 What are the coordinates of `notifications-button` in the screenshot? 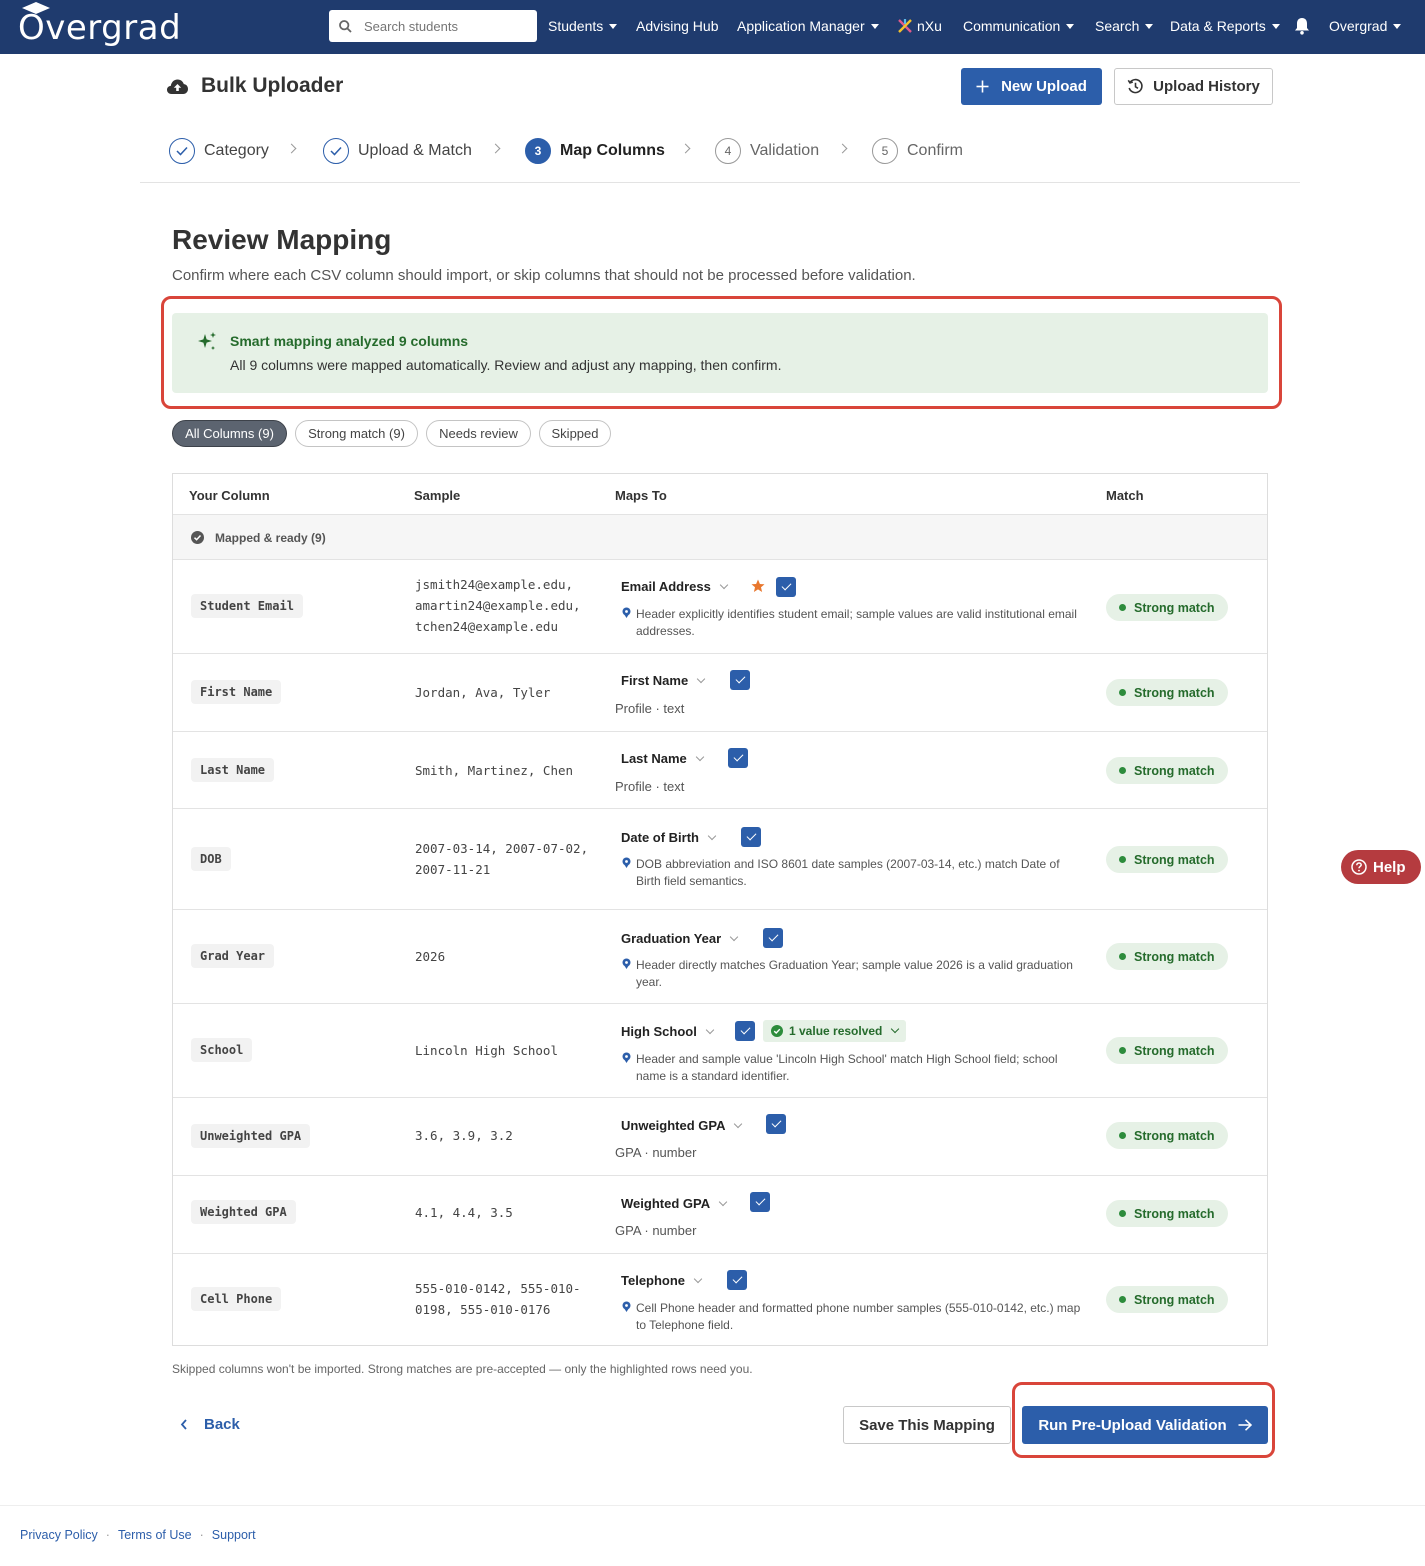 It's located at (1302, 26).